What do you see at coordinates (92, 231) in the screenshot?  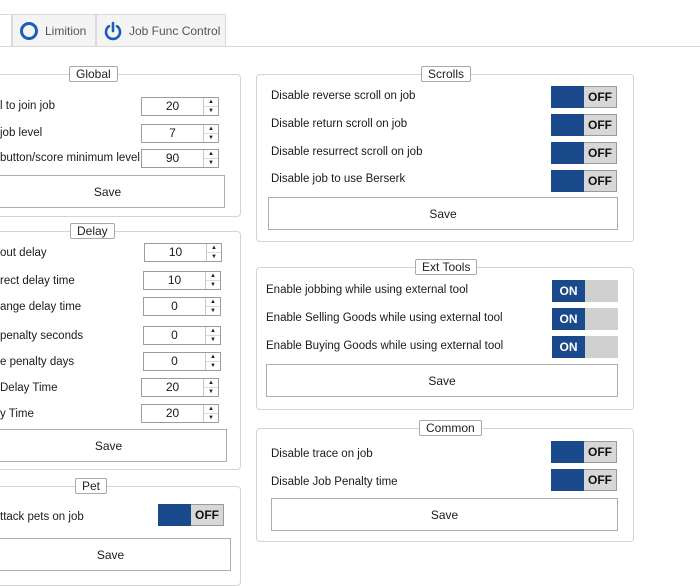 I see `delay-legend: Delay` at bounding box center [92, 231].